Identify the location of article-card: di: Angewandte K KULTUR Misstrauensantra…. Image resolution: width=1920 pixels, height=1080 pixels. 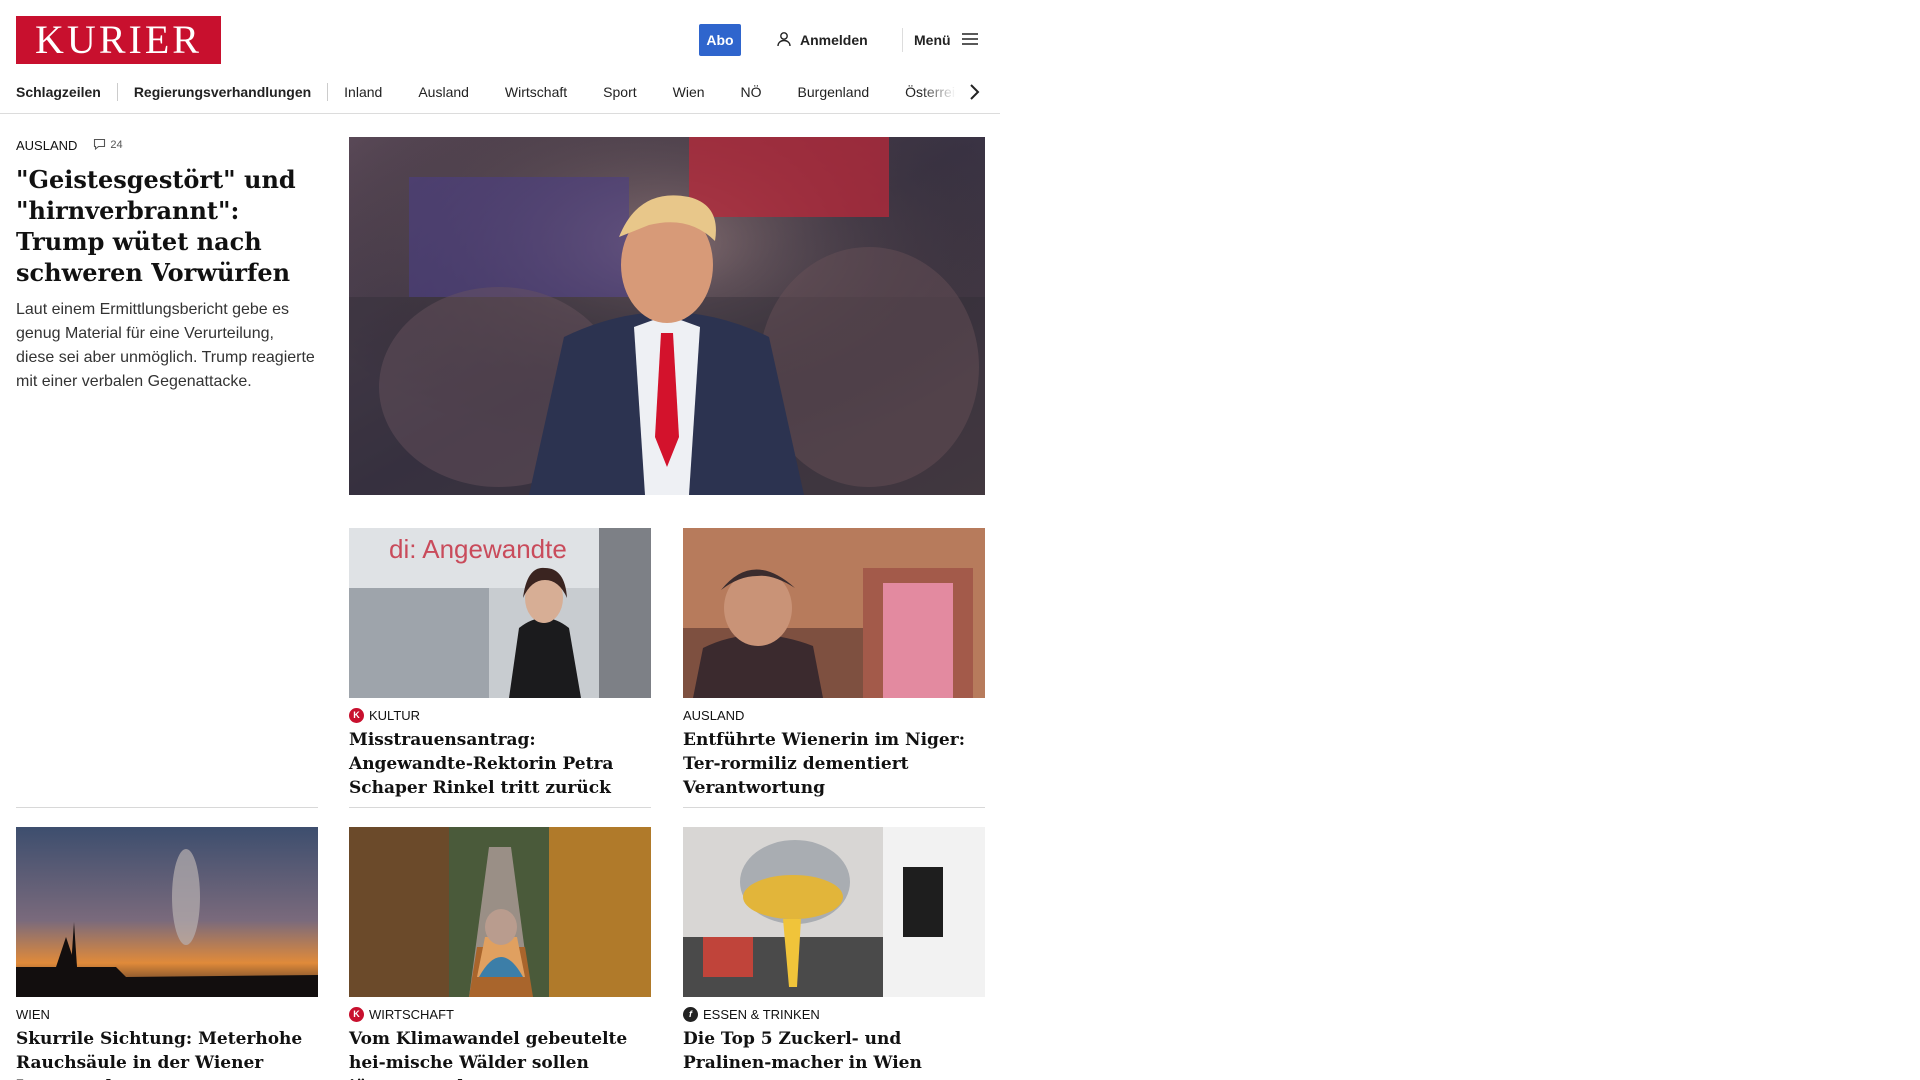
(500, 664).